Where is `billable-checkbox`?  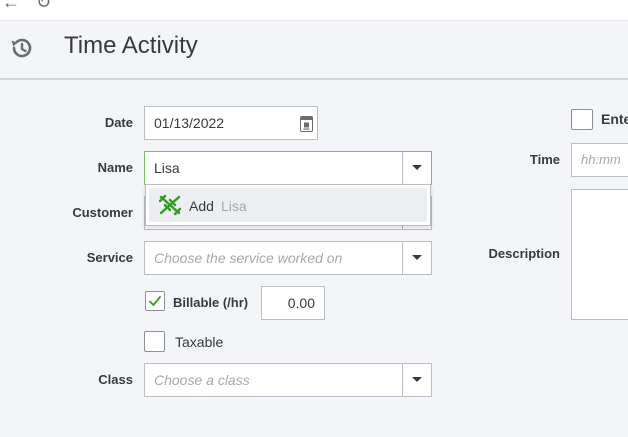 billable-checkbox is located at coordinates (155, 301).